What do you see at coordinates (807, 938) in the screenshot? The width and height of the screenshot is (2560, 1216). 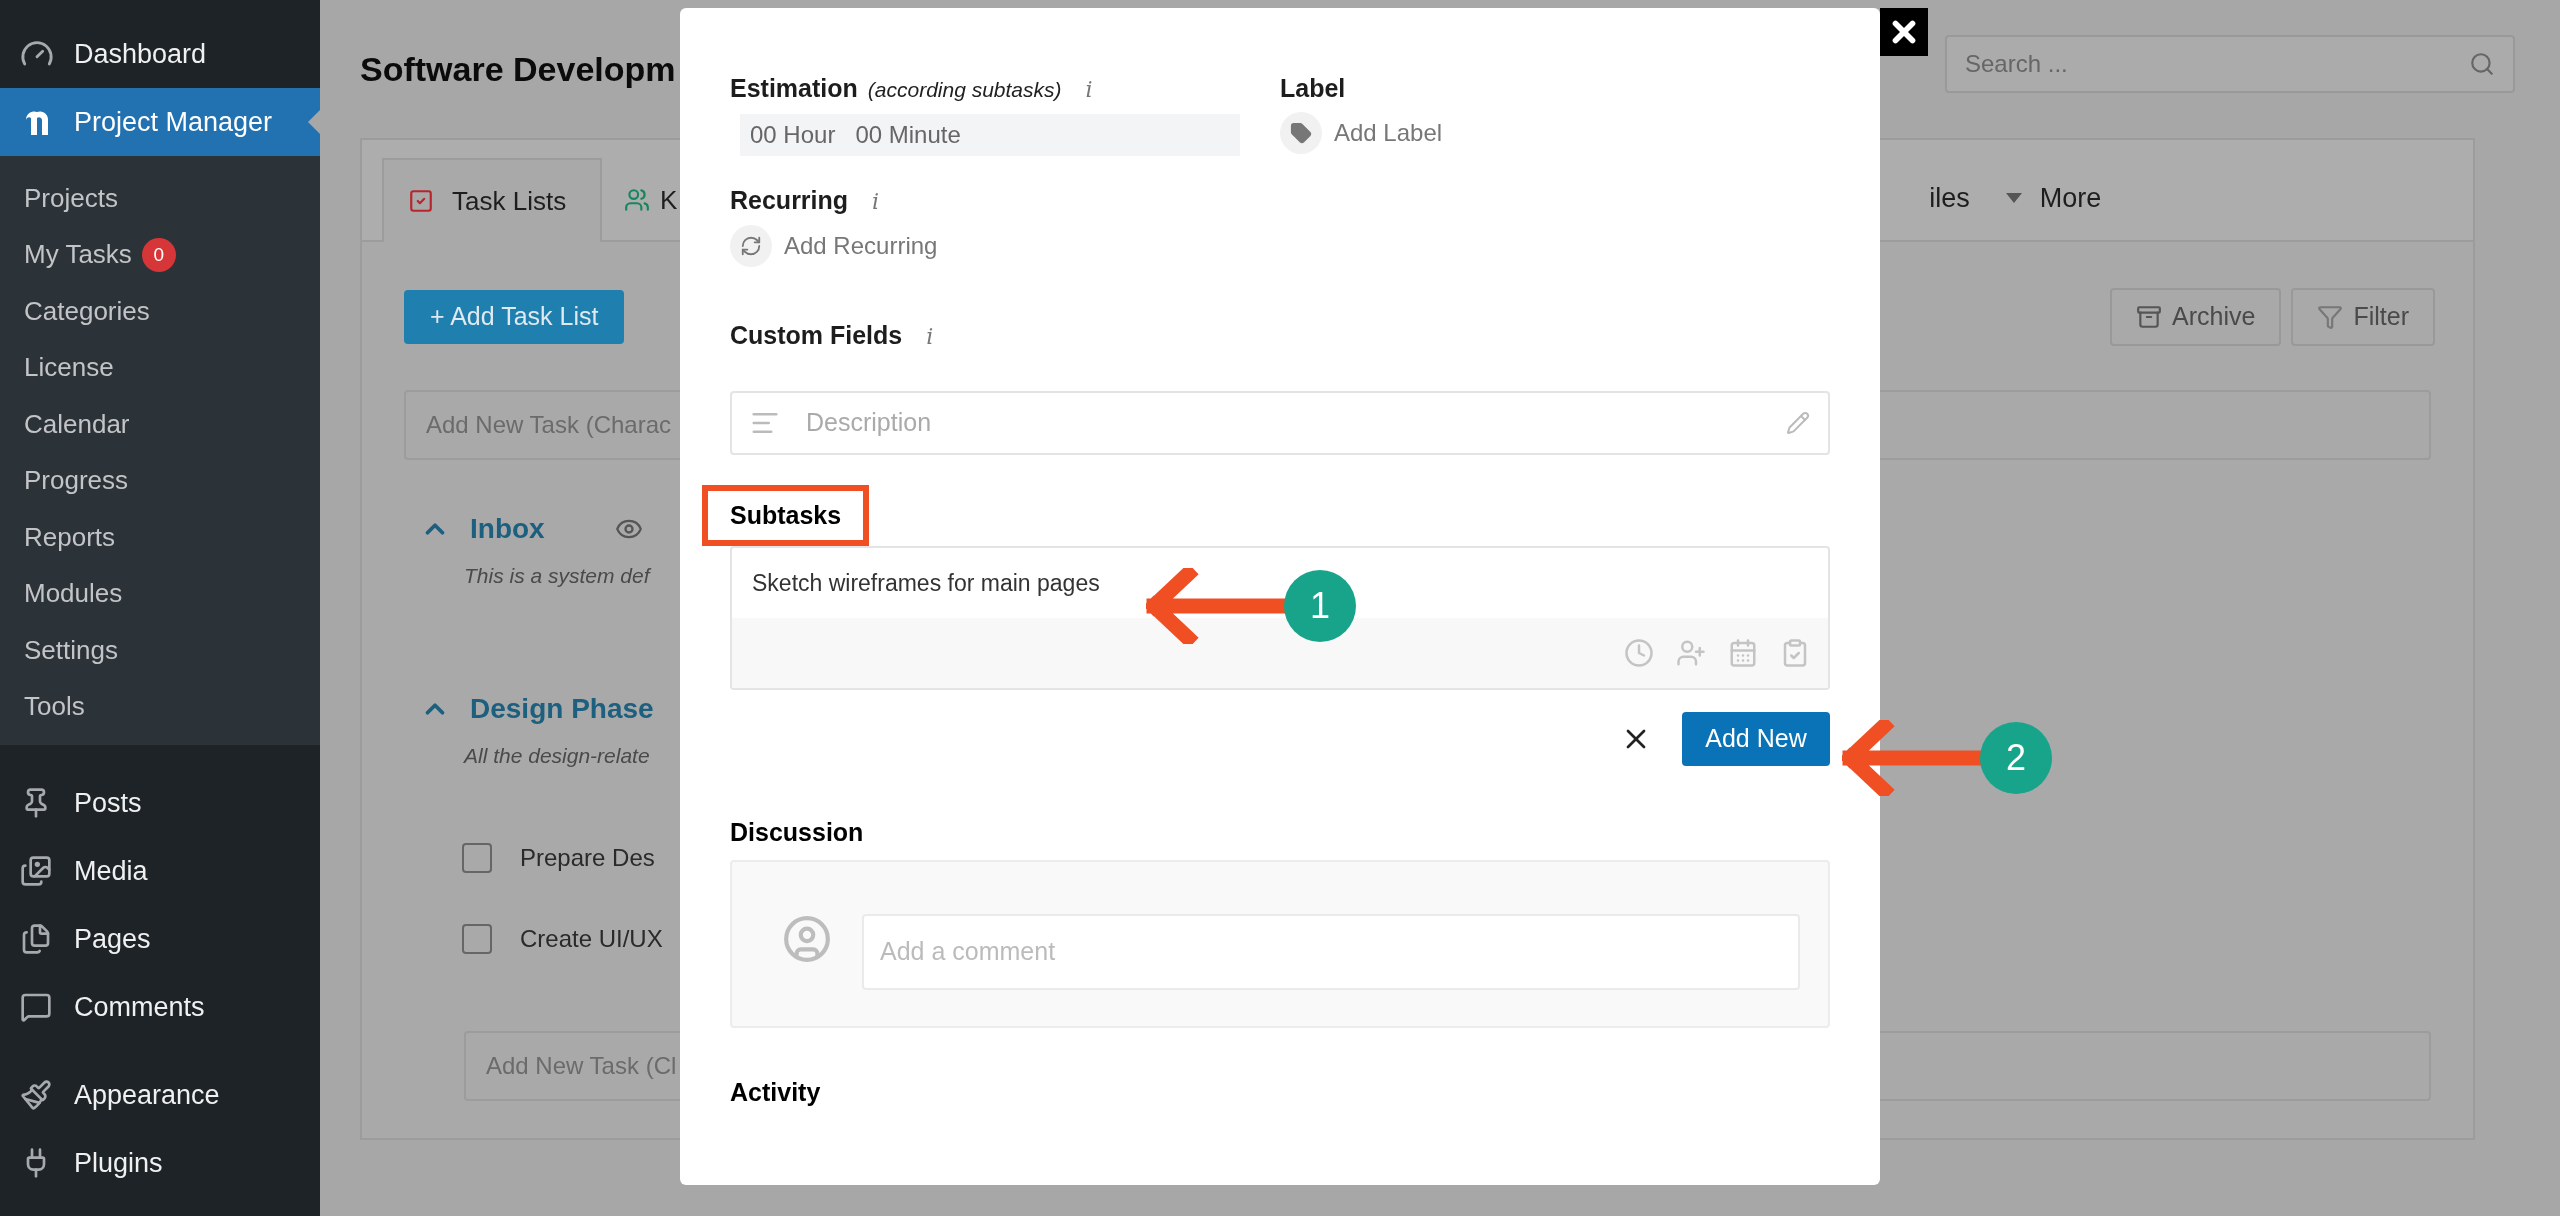 I see `avatar-icon` at bounding box center [807, 938].